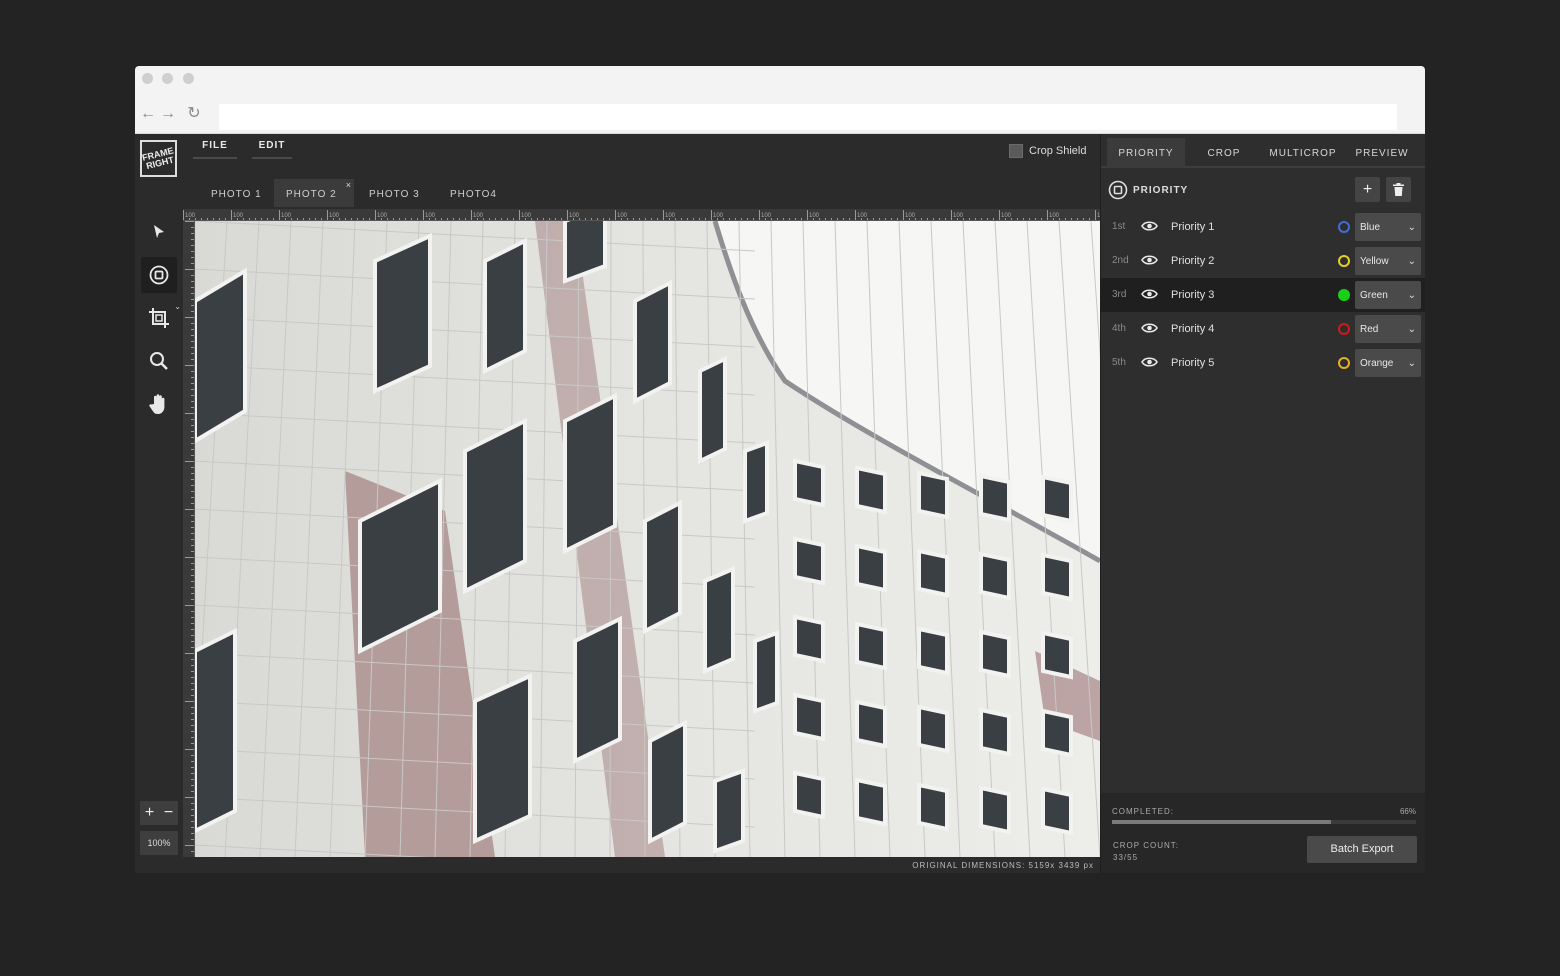 Image resolution: width=1560 pixels, height=976 pixels. Describe the element at coordinates (148, 114) in the screenshot. I see `back-icon: ←` at that location.